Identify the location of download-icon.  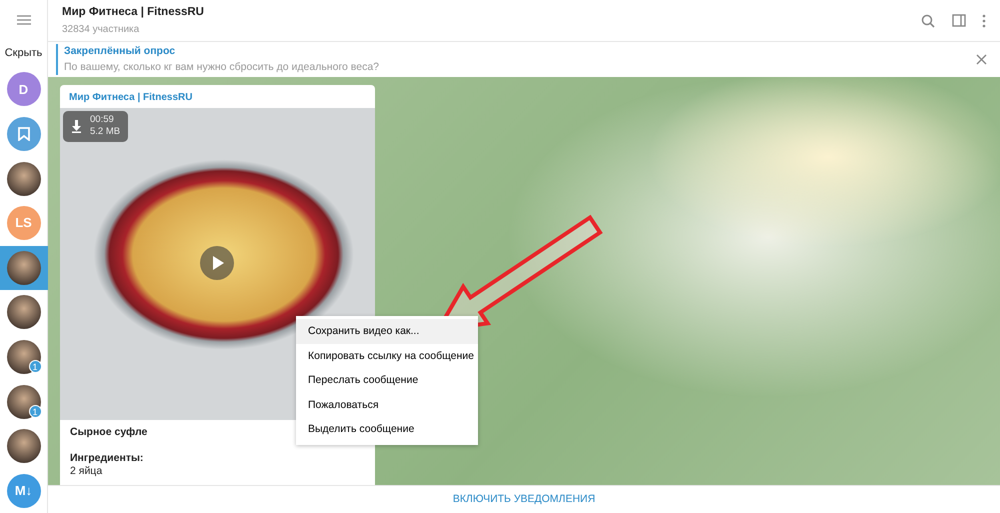
(76, 126).